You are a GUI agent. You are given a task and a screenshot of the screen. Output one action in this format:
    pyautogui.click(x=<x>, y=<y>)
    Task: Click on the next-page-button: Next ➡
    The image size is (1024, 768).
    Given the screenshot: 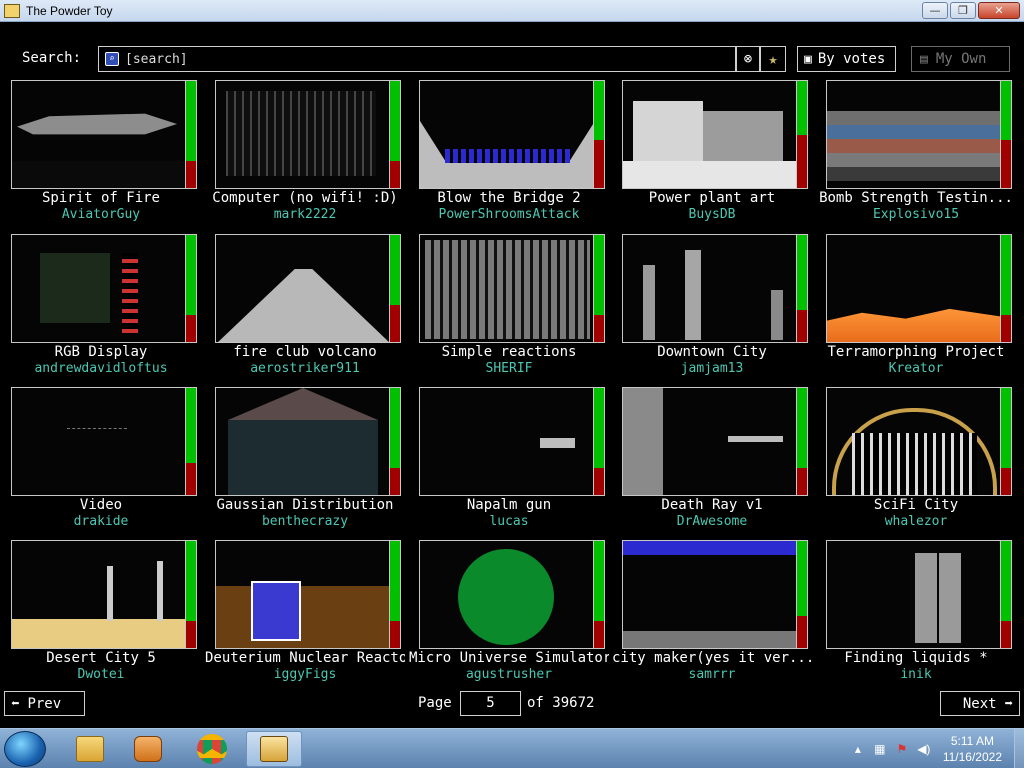 What is the action you would take?
    pyautogui.click(x=980, y=703)
    